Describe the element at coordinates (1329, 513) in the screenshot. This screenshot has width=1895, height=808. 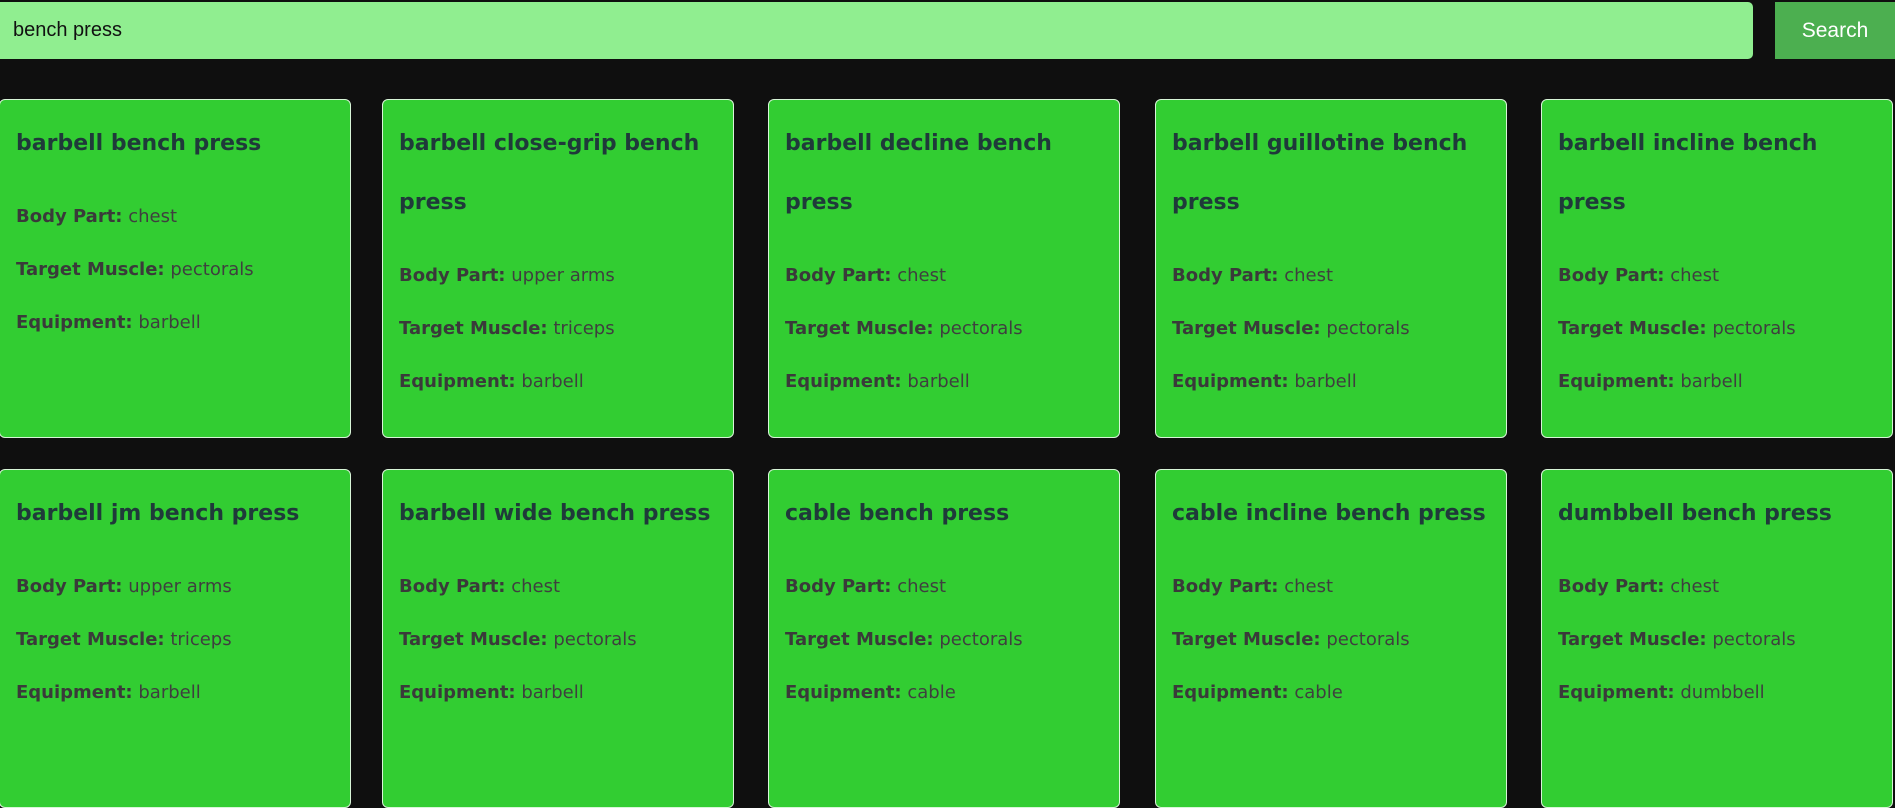
I see `exercise-name: cable incline bench press` at that location.